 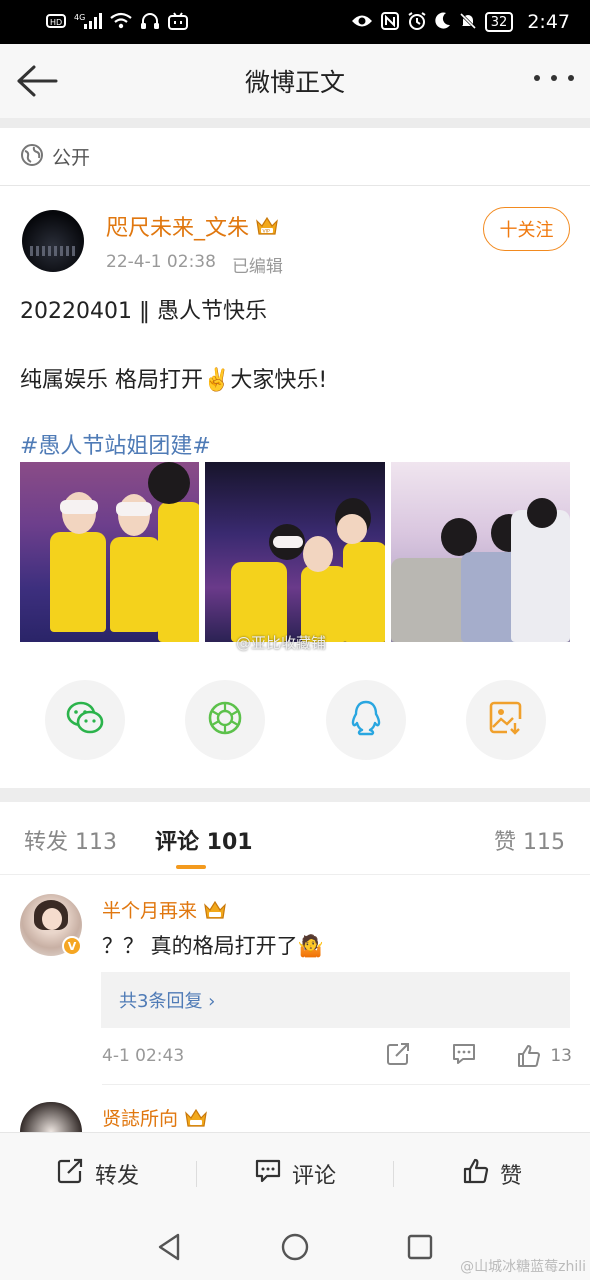 What do you see at coordinates (53, 241) in the screenshot?
I see `author-avatar` at bounding box center [53, 241].